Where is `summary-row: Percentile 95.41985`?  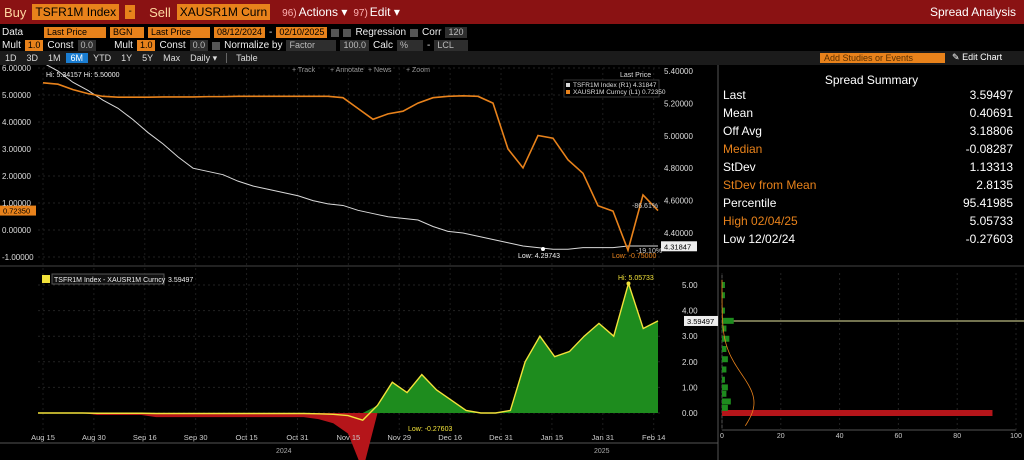
summary-row: Percentile 95.41985 is located at coordinates (868, 203).